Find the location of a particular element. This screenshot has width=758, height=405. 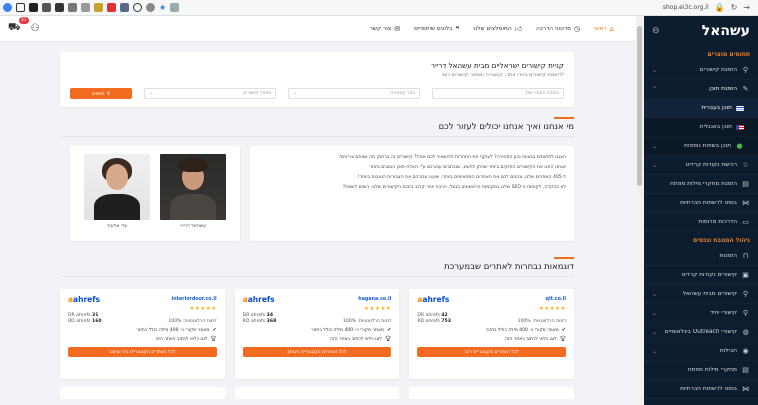

ring-icon is located at coordinates (137, 7).